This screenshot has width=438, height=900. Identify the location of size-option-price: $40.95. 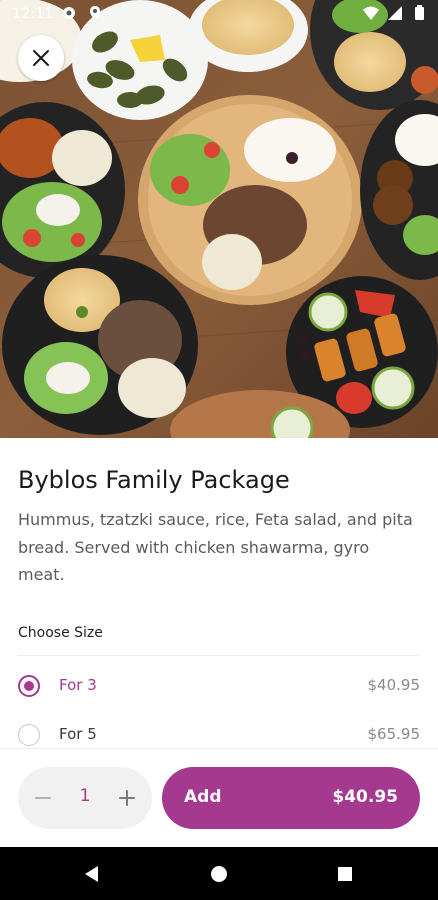
(394, 685).